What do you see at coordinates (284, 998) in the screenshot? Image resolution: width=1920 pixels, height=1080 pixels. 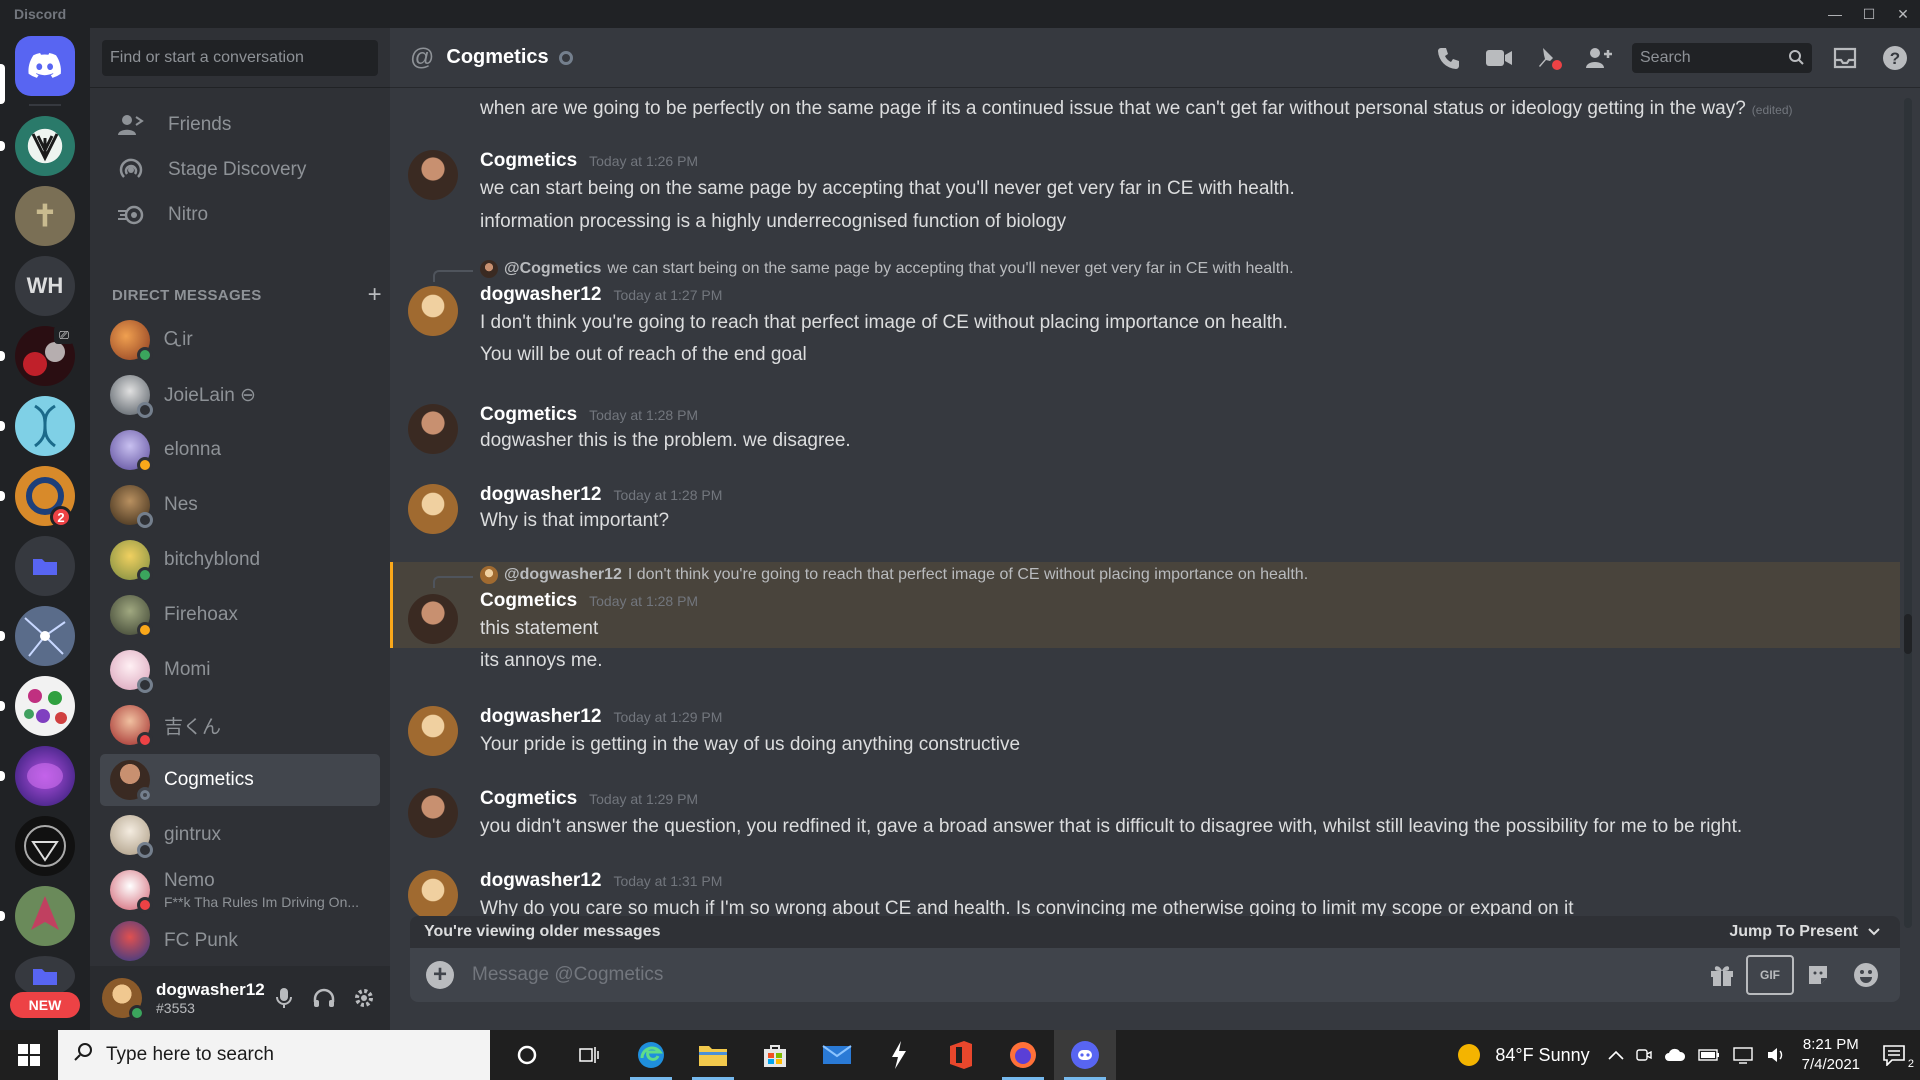 I see `microphone-icon` at bounding box center [284, 998].